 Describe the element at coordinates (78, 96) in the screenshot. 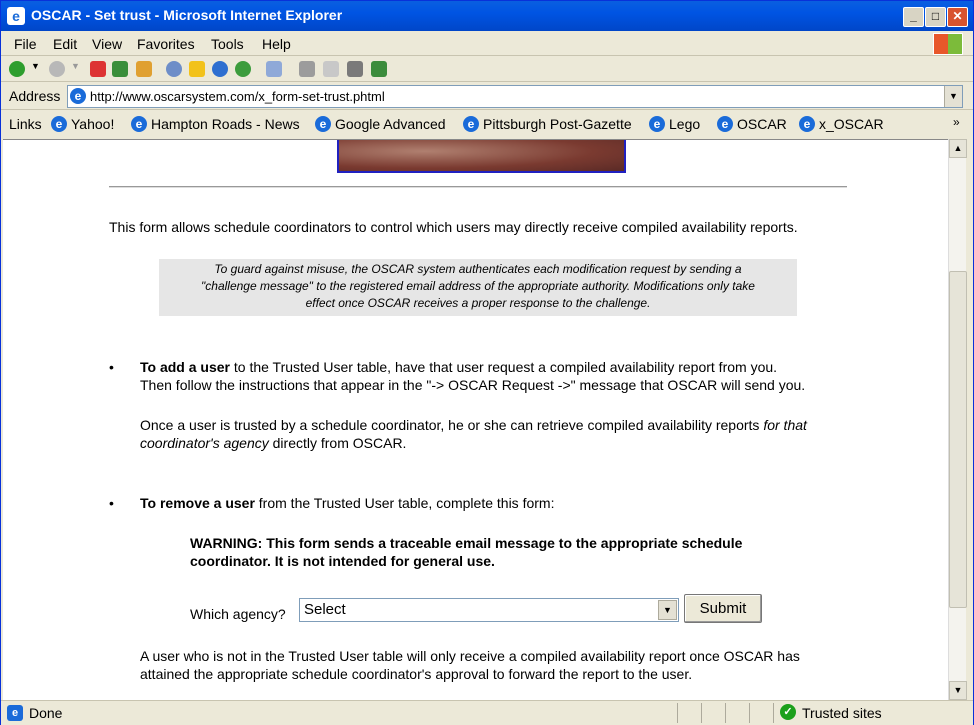

I see `page-icon: e` at that location.